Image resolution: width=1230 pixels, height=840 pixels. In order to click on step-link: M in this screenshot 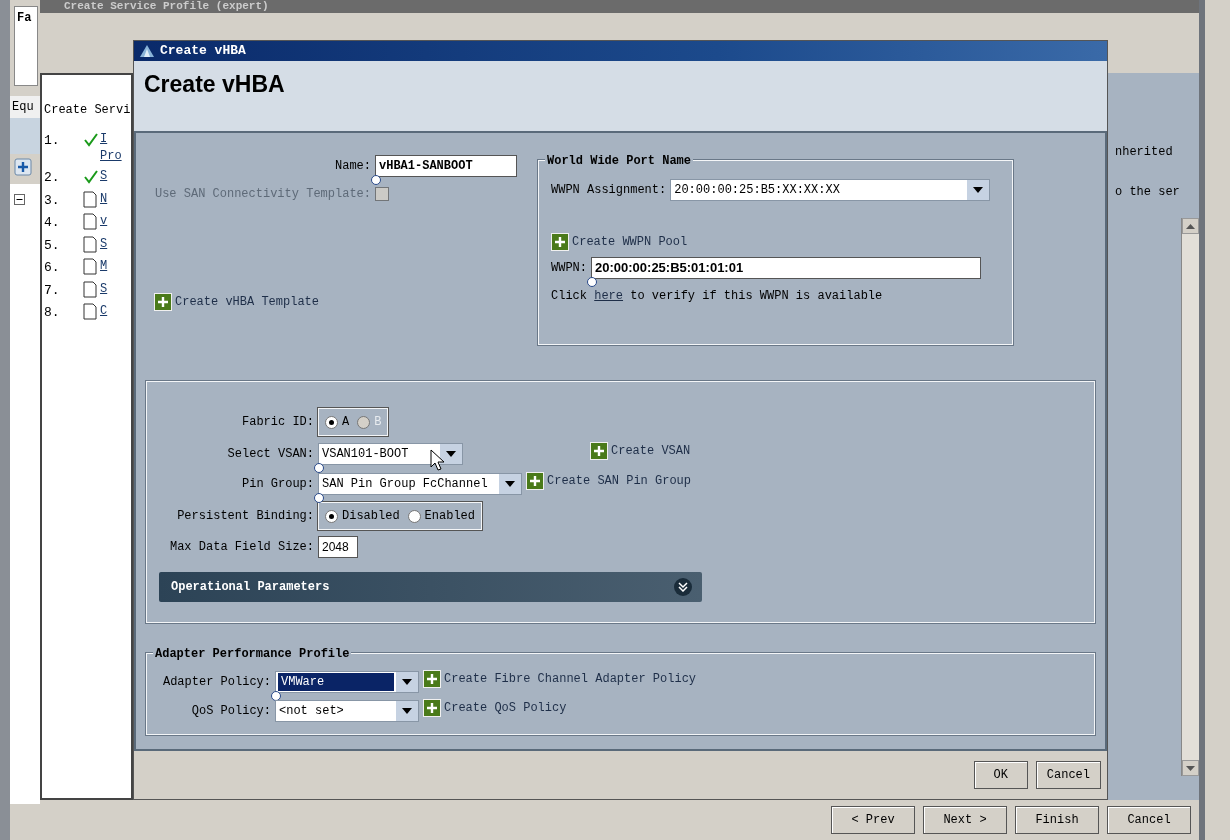, I will do `click(104, 266)`.